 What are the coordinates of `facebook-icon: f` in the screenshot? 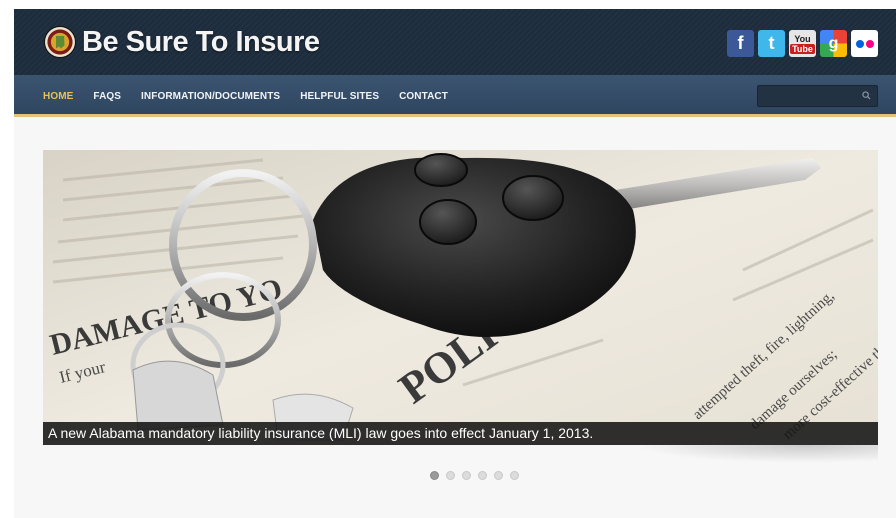 It's located at (740, 43).